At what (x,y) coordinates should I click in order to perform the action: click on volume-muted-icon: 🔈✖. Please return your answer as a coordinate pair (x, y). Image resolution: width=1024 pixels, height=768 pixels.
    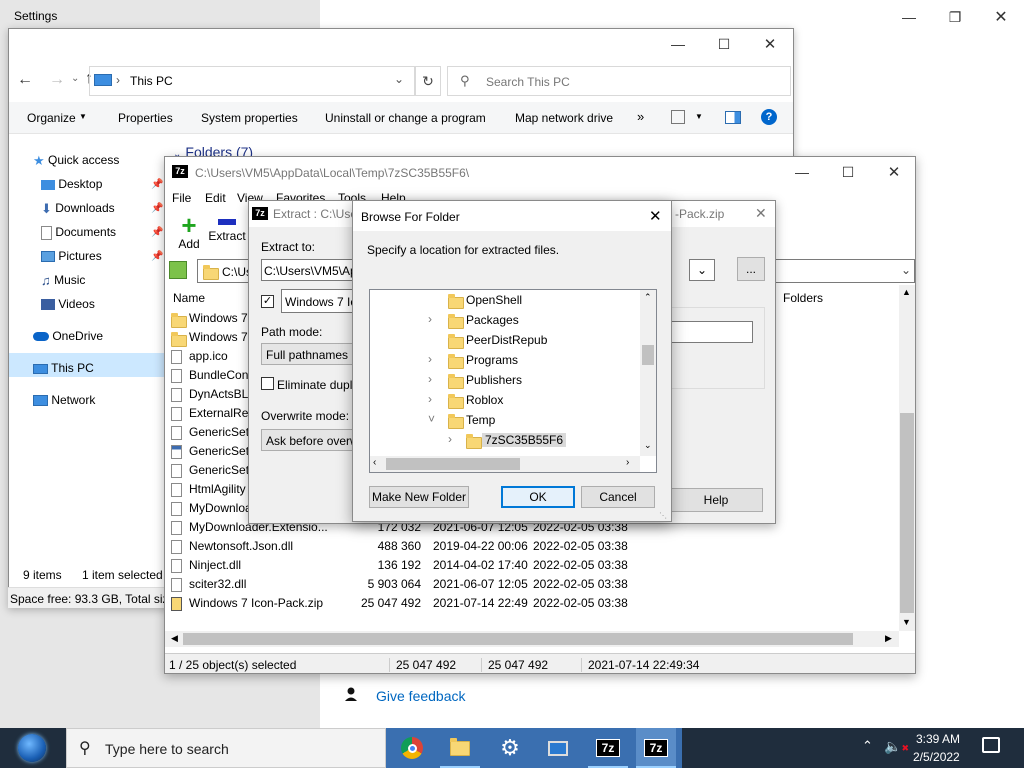
    Looking at the image, I should click on (896, 746).